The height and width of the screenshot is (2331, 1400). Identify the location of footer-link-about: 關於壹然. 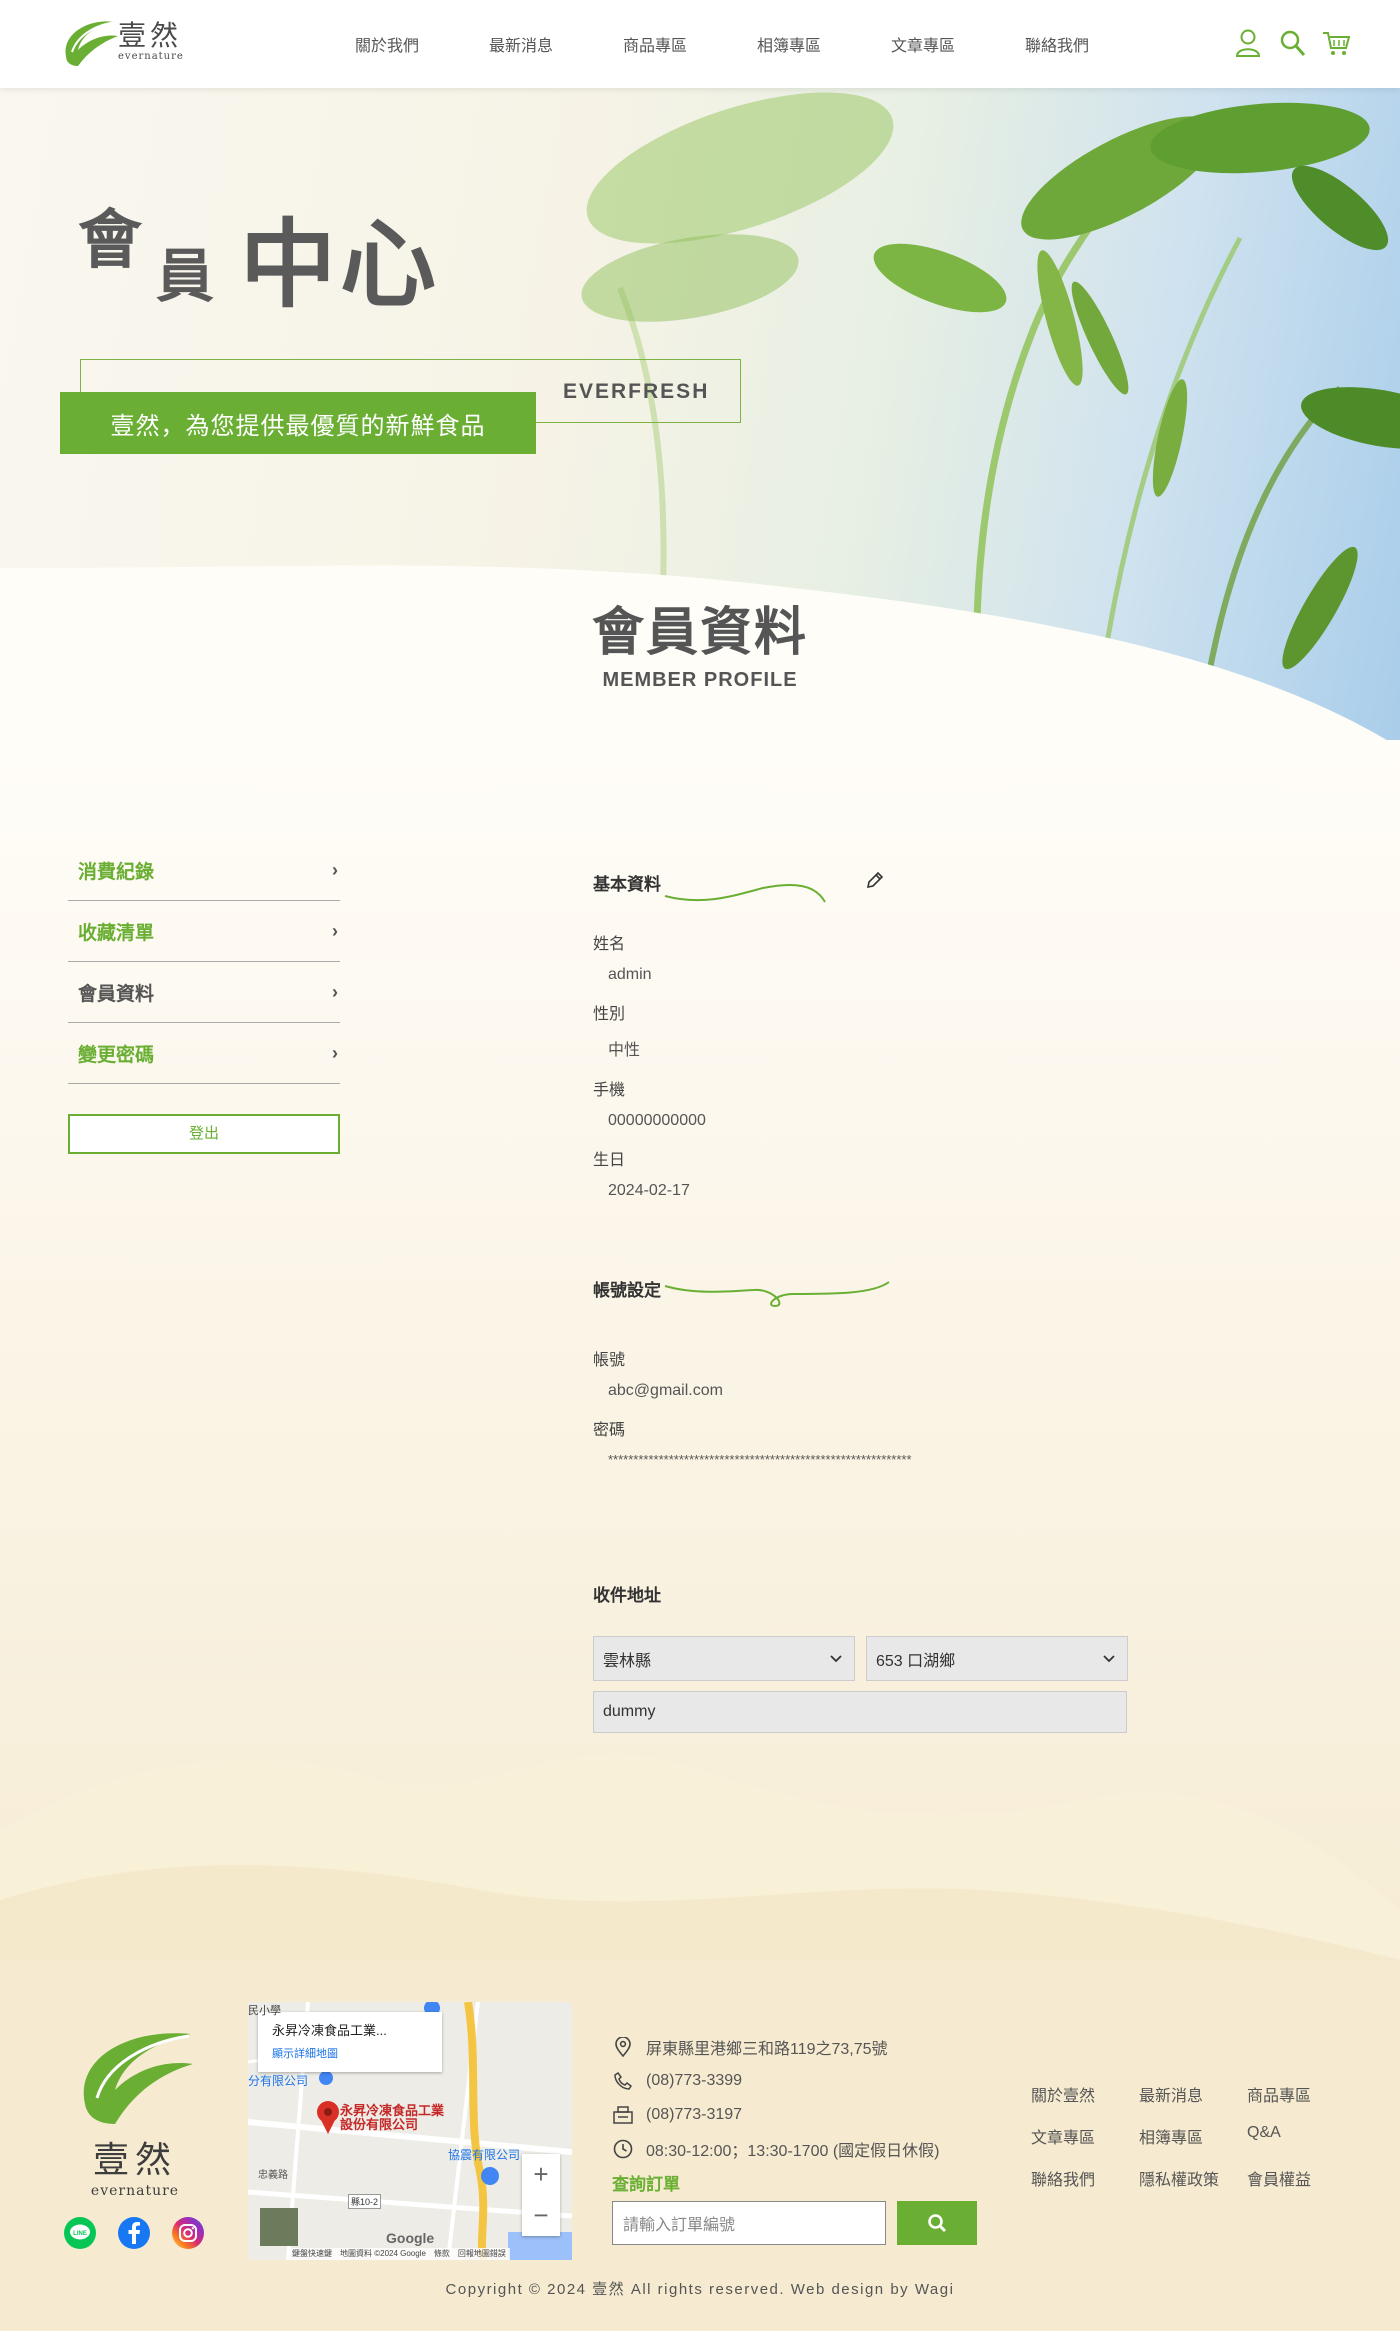
(1085, 2094).